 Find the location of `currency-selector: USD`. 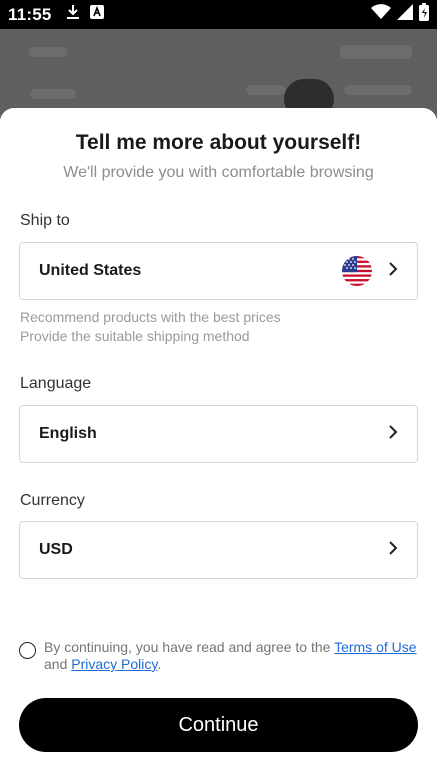

currency-selector: USD is located at coordinates (218, 550).